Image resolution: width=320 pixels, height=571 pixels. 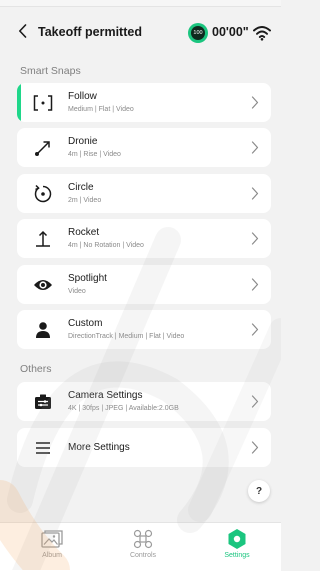 What do you see at coordinates (90, 32) in the screenshot?
I see `page-title: Takeoff permitted` at bounding box center [90, 32].